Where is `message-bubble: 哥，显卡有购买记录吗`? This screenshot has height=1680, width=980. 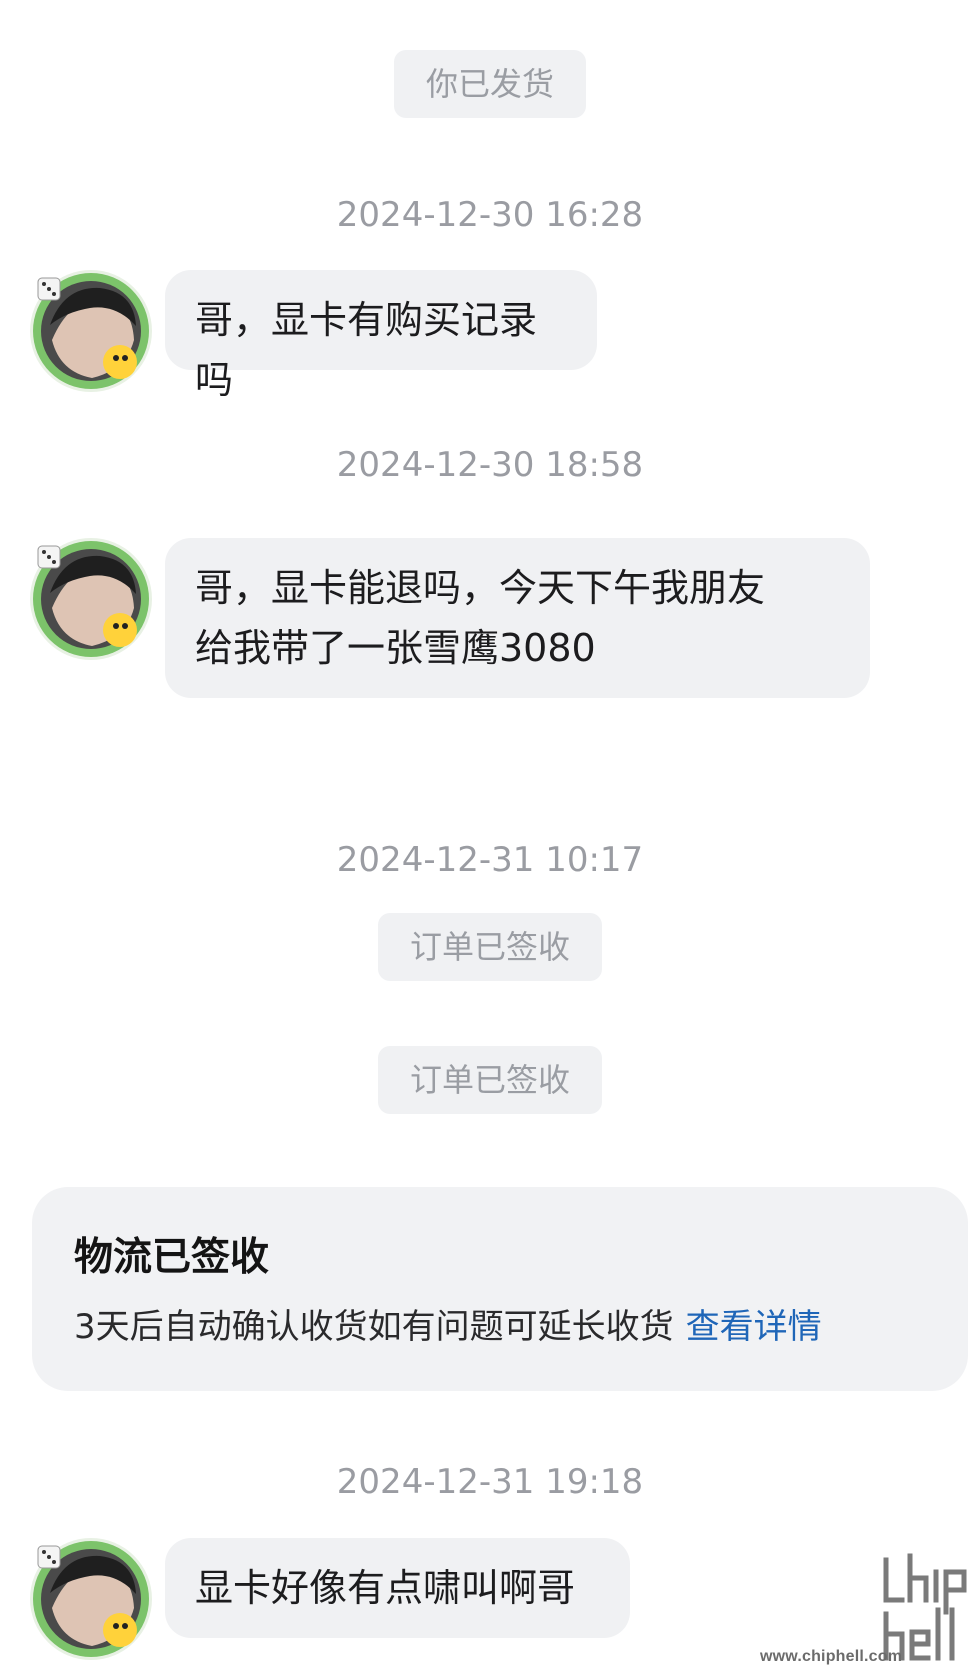 message-bubble: 哥，显卡有购买记录吗 is located at coordinates (381, 336).